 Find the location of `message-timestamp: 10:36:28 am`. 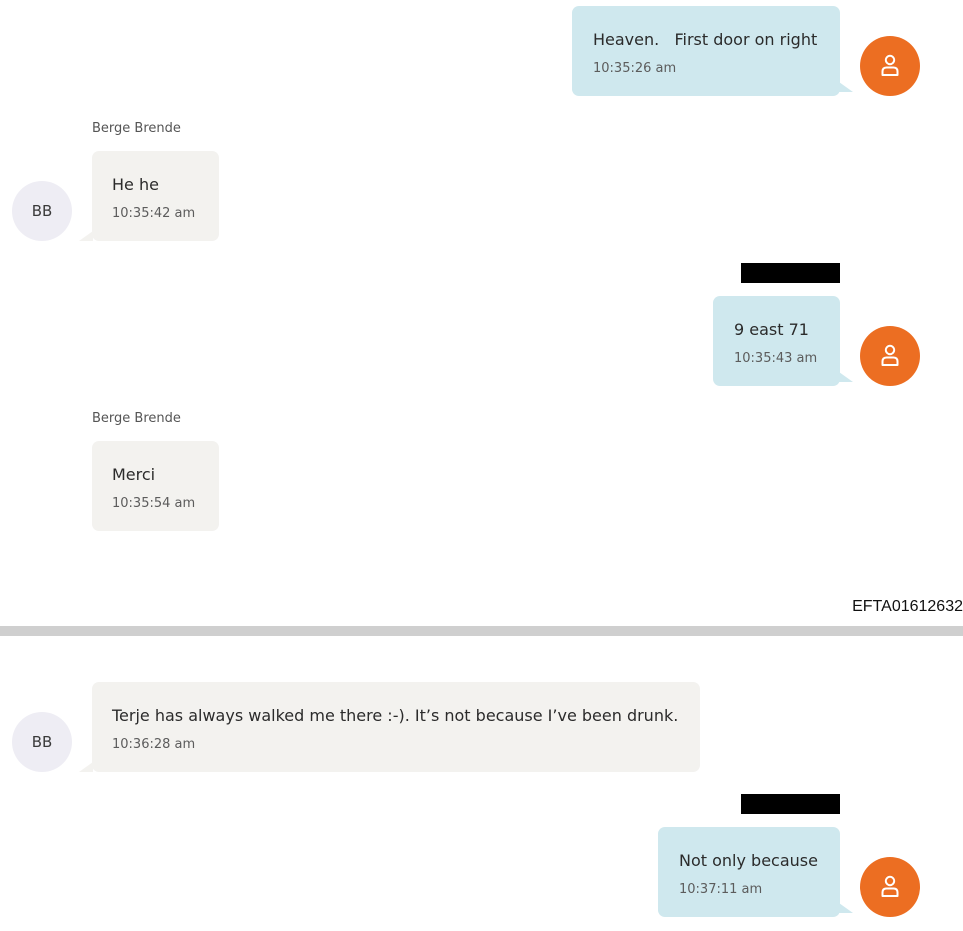

message-timestamp: 10:36:28 am is located at coordinates (154, 744).